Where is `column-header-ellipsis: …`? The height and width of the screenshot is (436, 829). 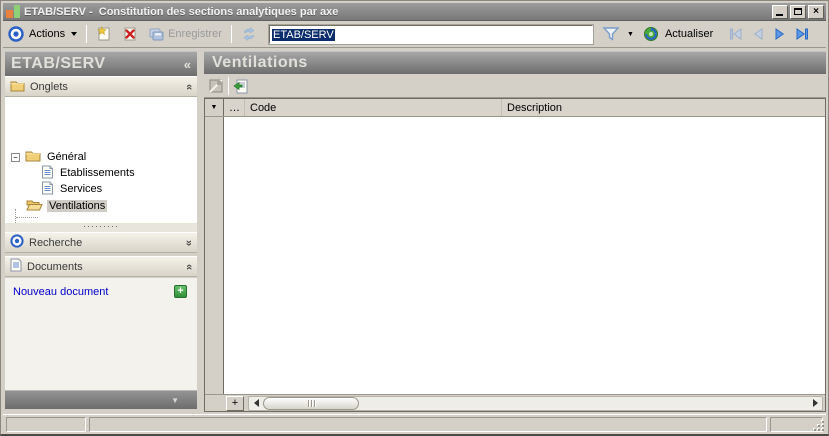 column-header-ellipsis: … is located at coordinates (234, 107).